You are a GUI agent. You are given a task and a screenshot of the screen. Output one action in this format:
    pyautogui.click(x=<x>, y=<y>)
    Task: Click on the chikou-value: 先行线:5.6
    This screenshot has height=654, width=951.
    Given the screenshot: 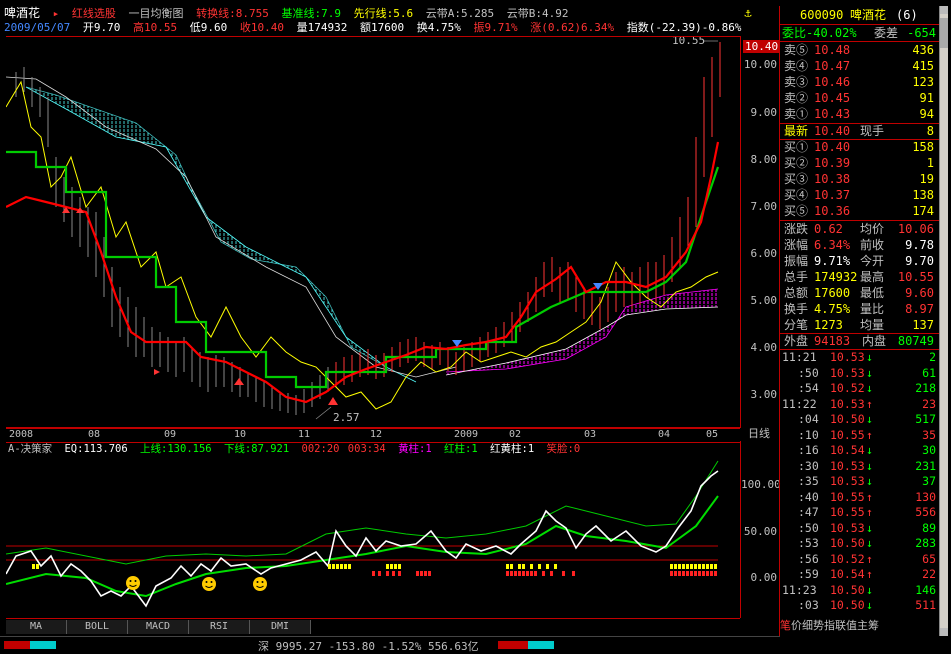 What is the action you would take?
    pyautogui.click(x=383, y=13)
    